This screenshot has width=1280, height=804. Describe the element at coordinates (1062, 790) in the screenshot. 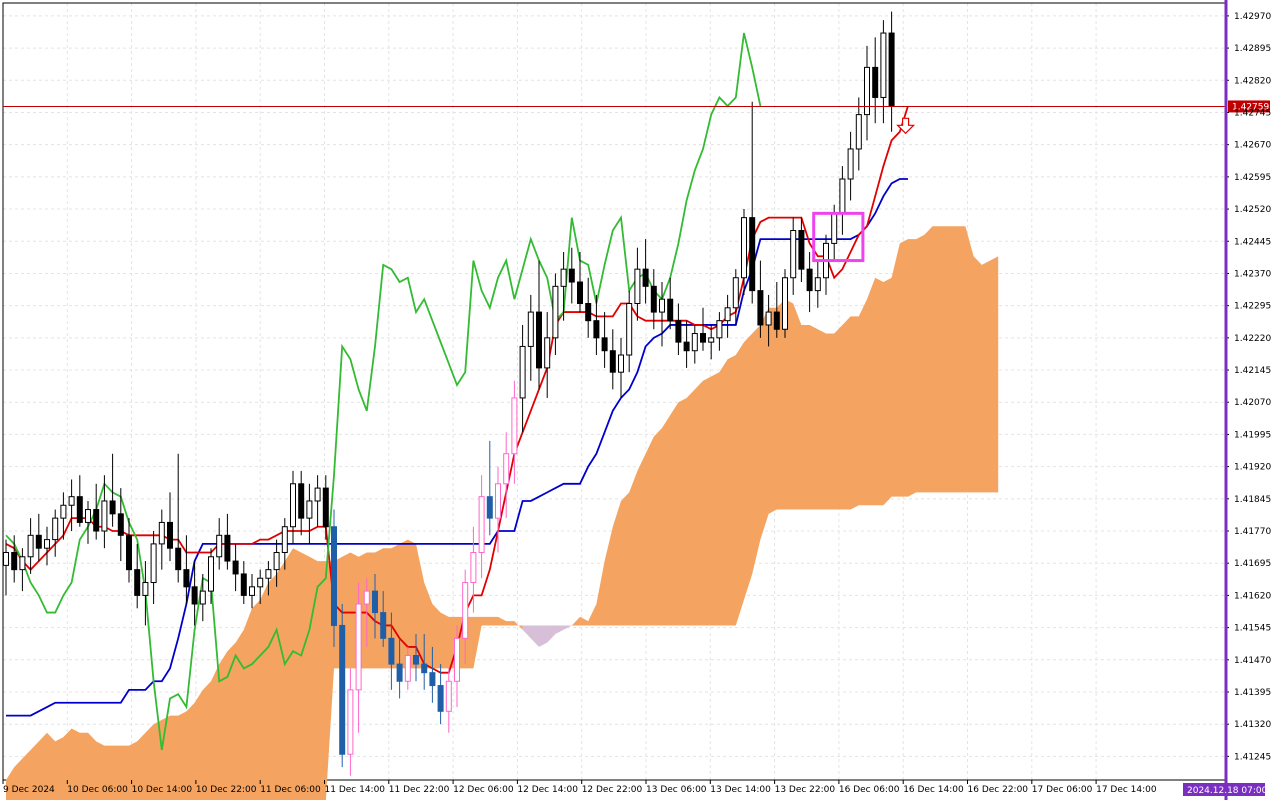

I see `x-tick-label: 17 Dec 06:00` at that location.